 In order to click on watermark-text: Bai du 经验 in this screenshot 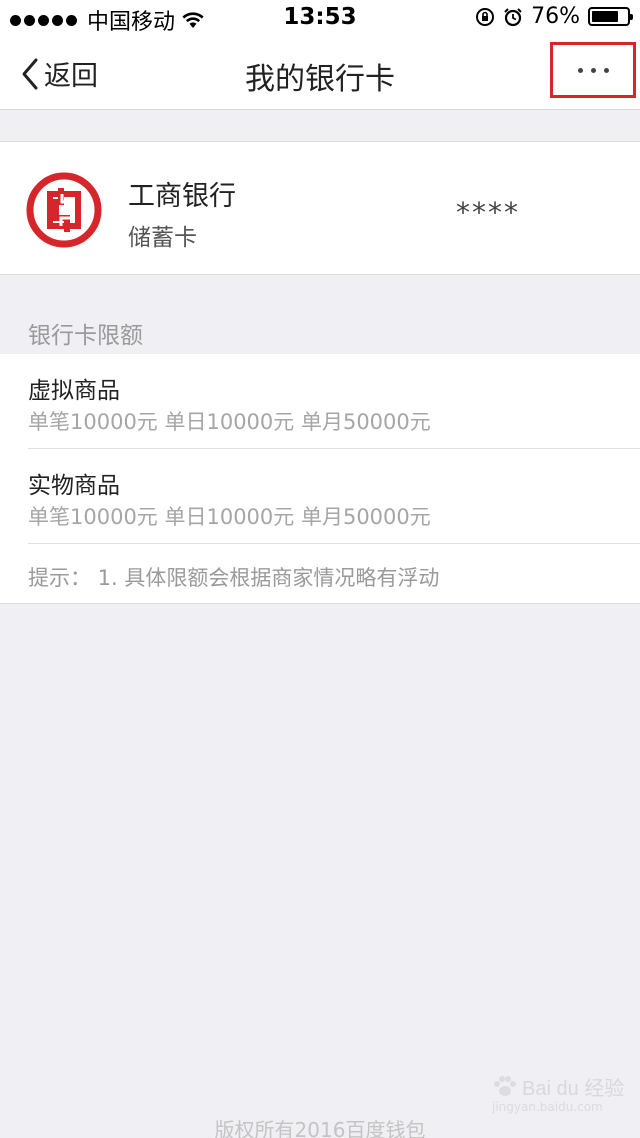, I will do `click(573, 1089)`.